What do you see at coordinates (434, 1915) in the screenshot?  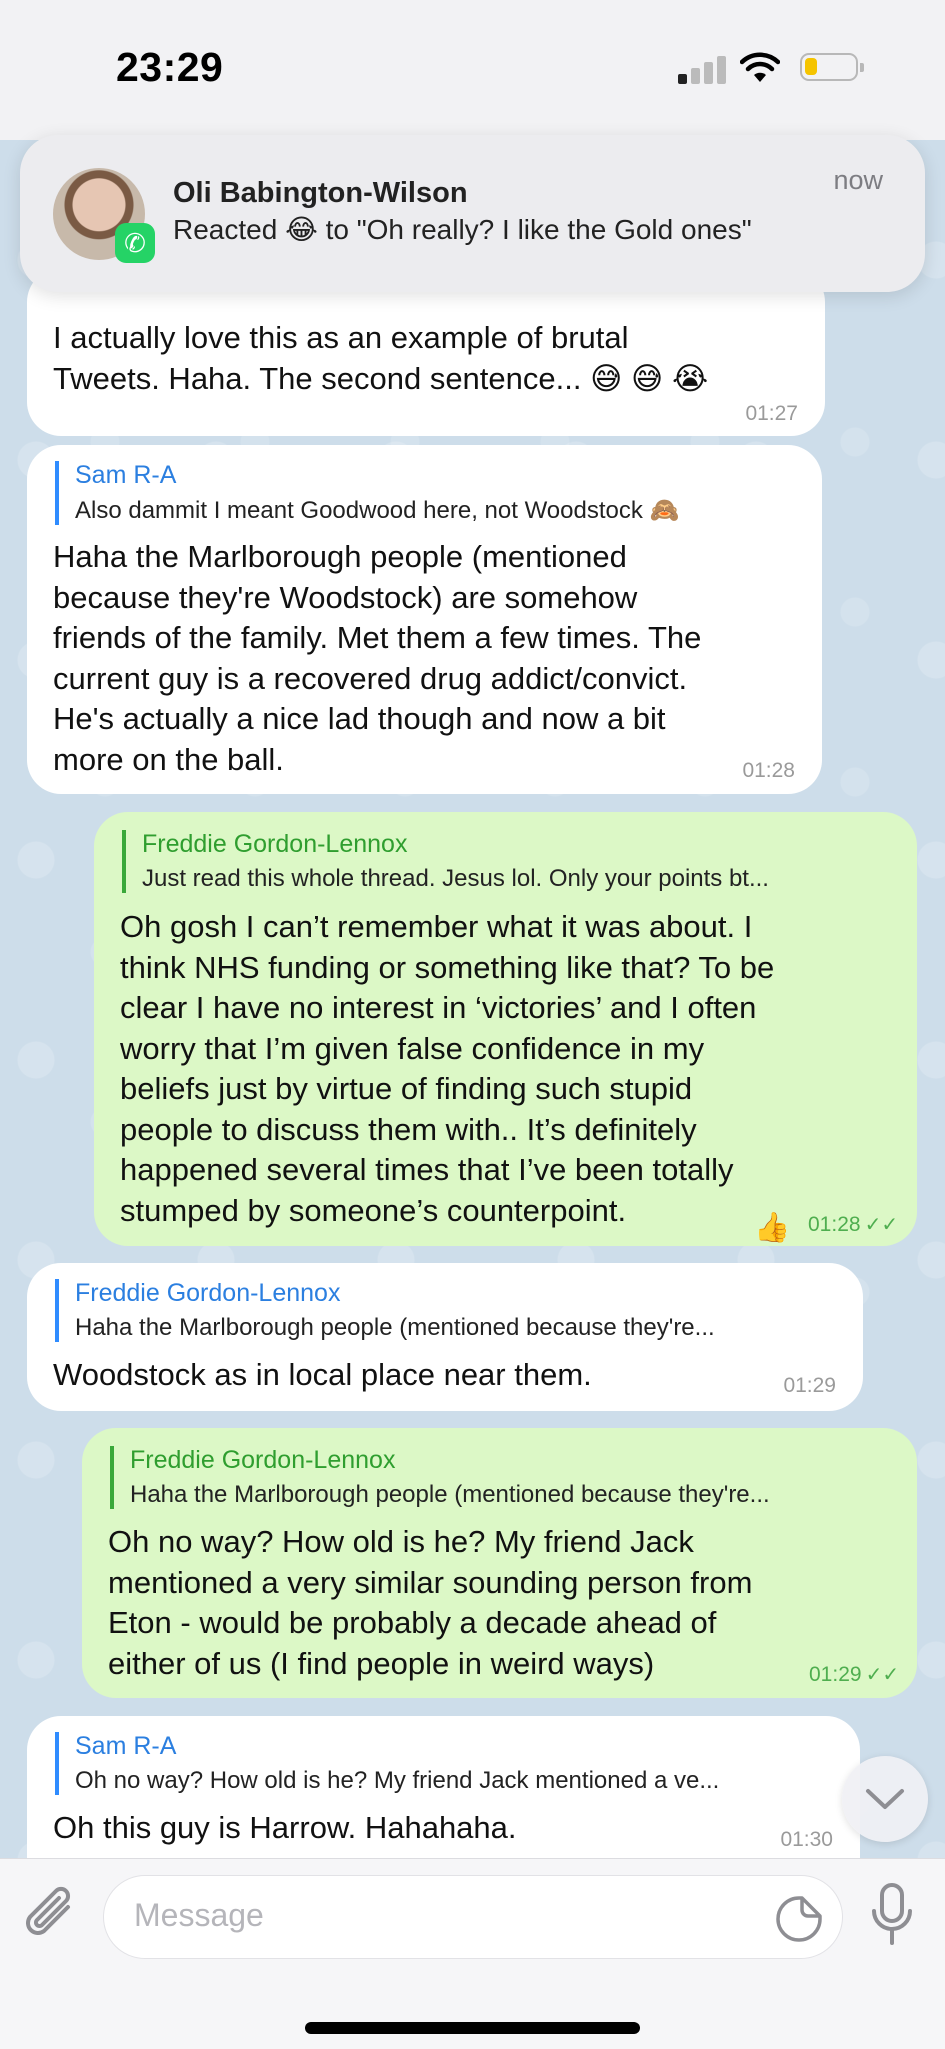 I see `message-input` at bounding box center [434, 1915].